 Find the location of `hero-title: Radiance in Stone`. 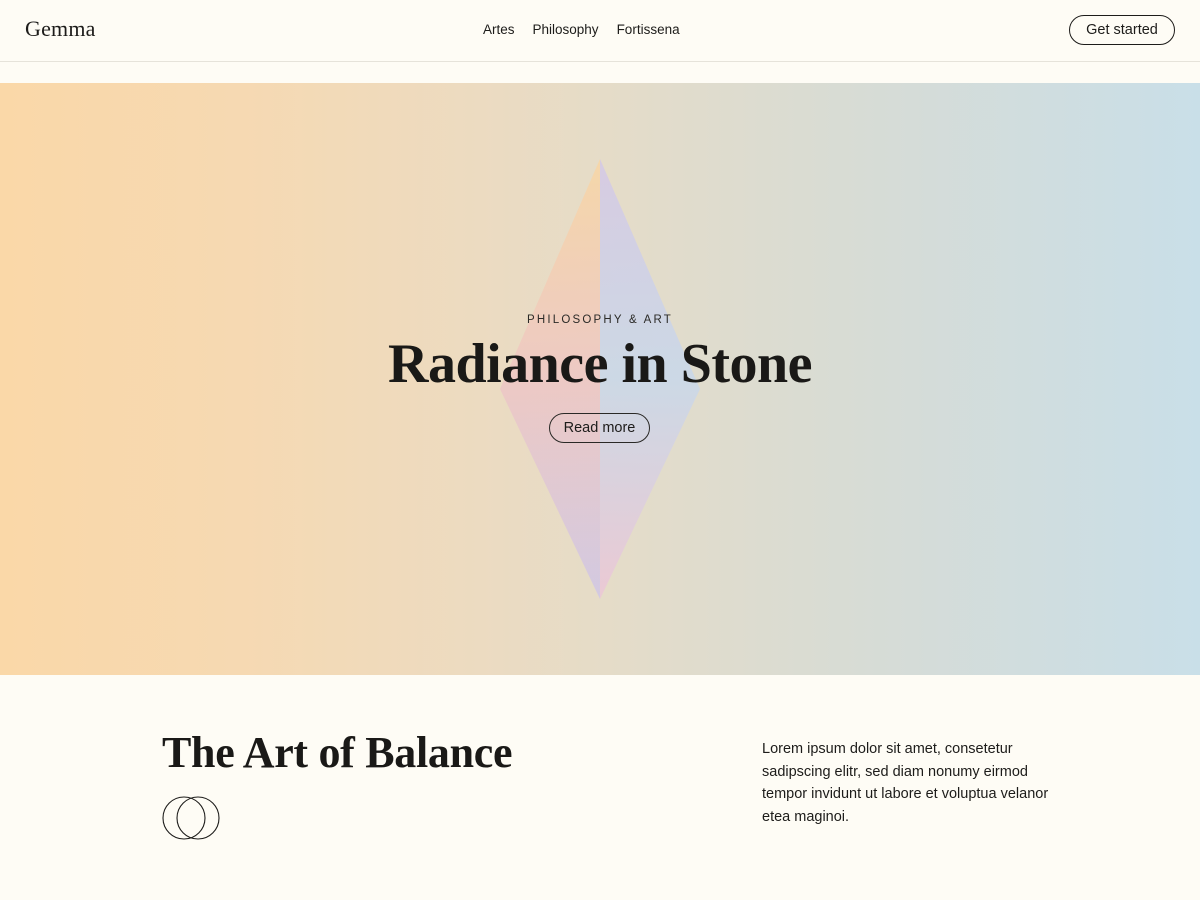

hero-title: Radiance in Stone is located at coordinates (600, 364).